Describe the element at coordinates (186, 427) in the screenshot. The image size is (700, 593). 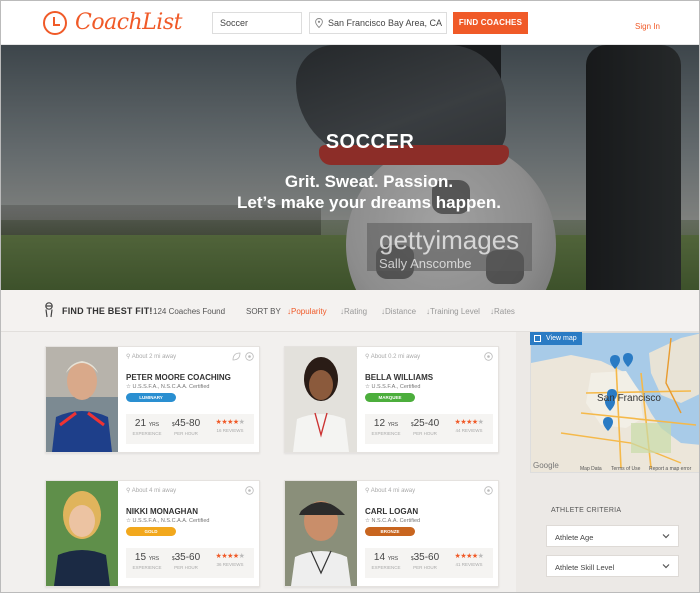
I see `rate-stat: $45-80 PER HOUR` at that location.